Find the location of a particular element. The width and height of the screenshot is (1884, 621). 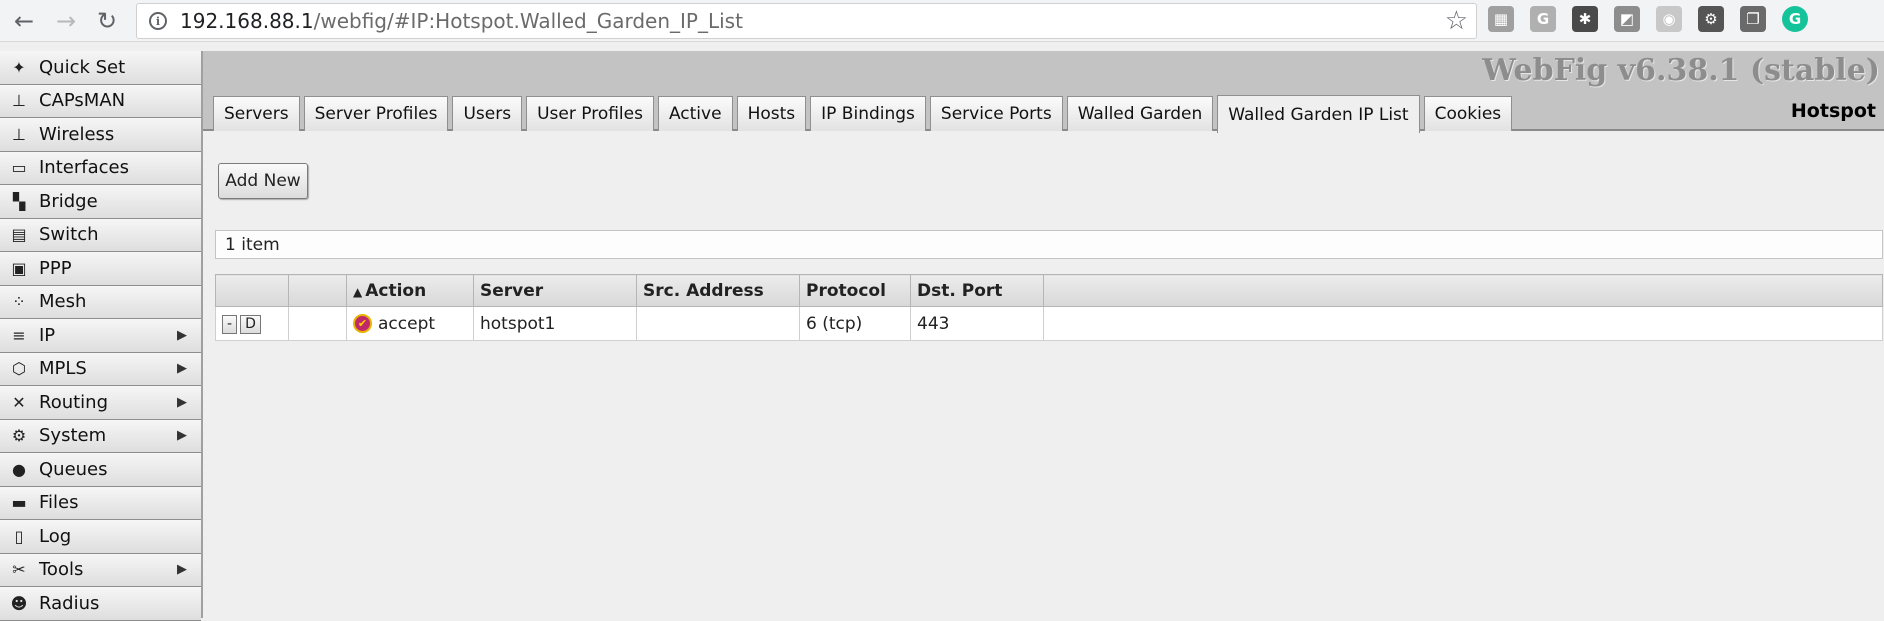

wireless-icon: ⊥ is located at coordinates (19, 134).